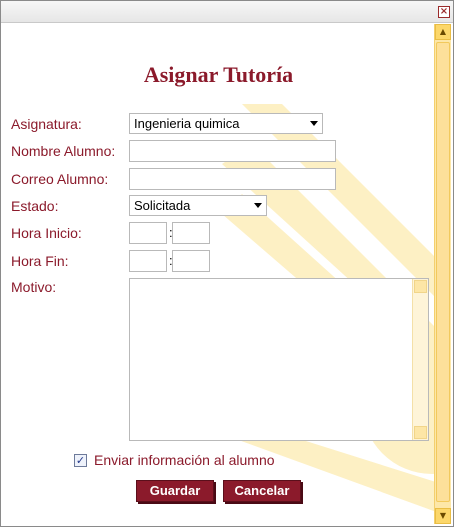 This screenshot has height=527, width=454. What do you see at coordinates (80, 460) in the screenshot?
I see `enviar-checkbox: ✓` at bounding box center [80, 460].